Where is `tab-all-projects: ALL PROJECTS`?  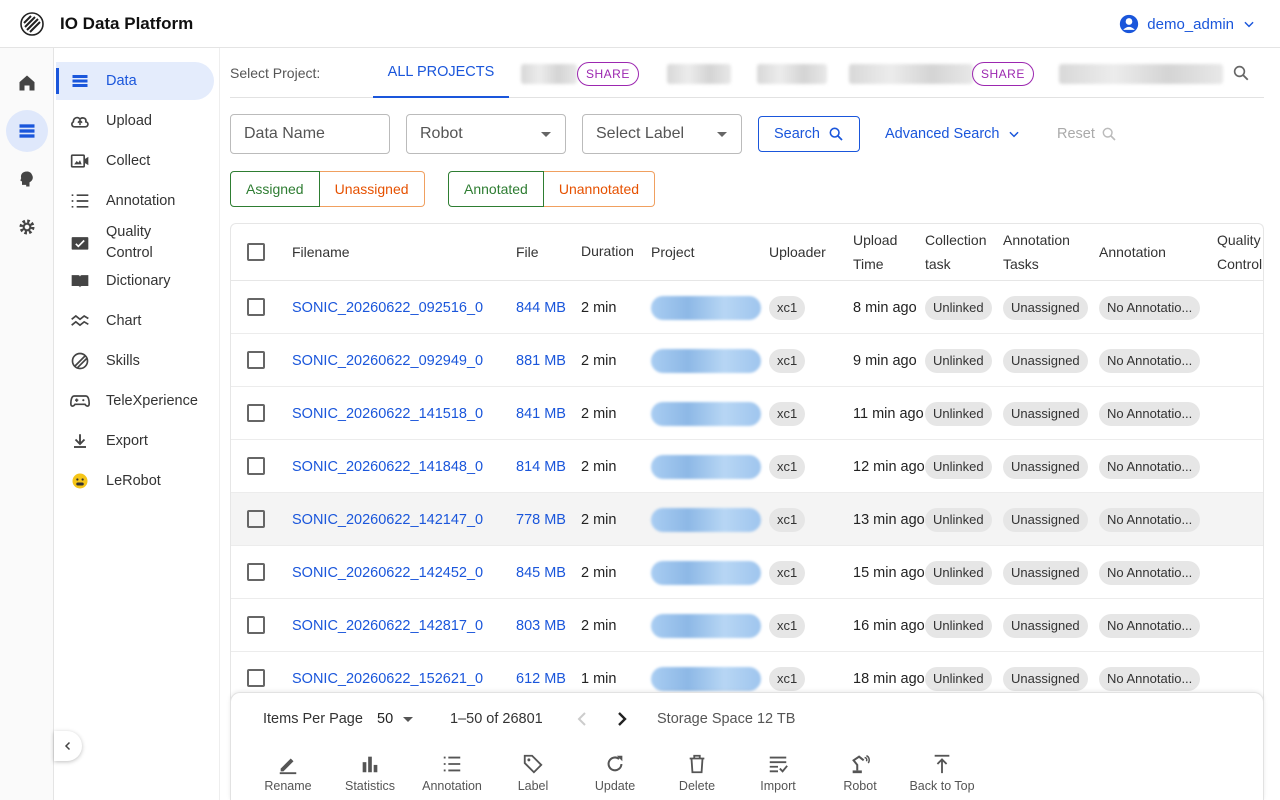
tab-all-projects: ALL PROJECTS is located at coordinates (441, 73).